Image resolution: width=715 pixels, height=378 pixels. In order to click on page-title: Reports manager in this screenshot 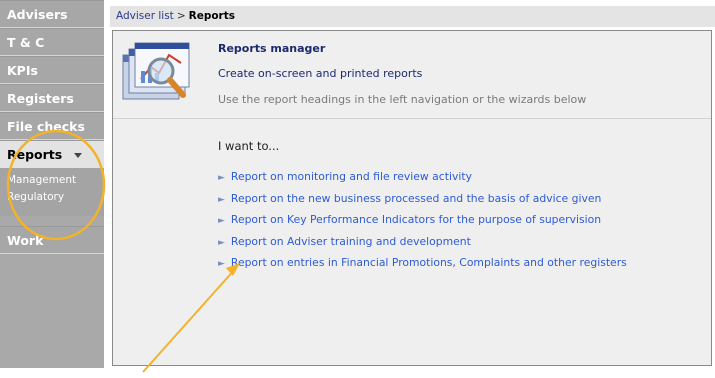, I will do `click(272, 48)`.